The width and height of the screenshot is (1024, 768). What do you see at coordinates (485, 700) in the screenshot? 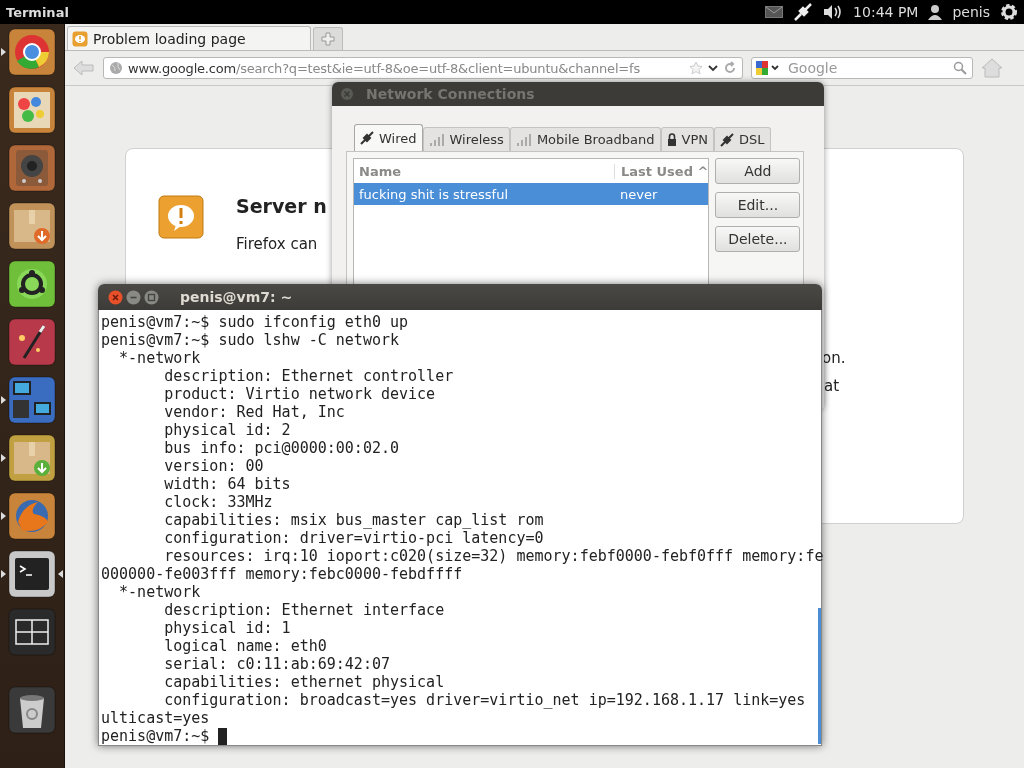
I see `terminal-line: configuration: broadcast=yes driver=virtio_net ip=192.168.1.17 link=yes` at bounding box center [485, 700].